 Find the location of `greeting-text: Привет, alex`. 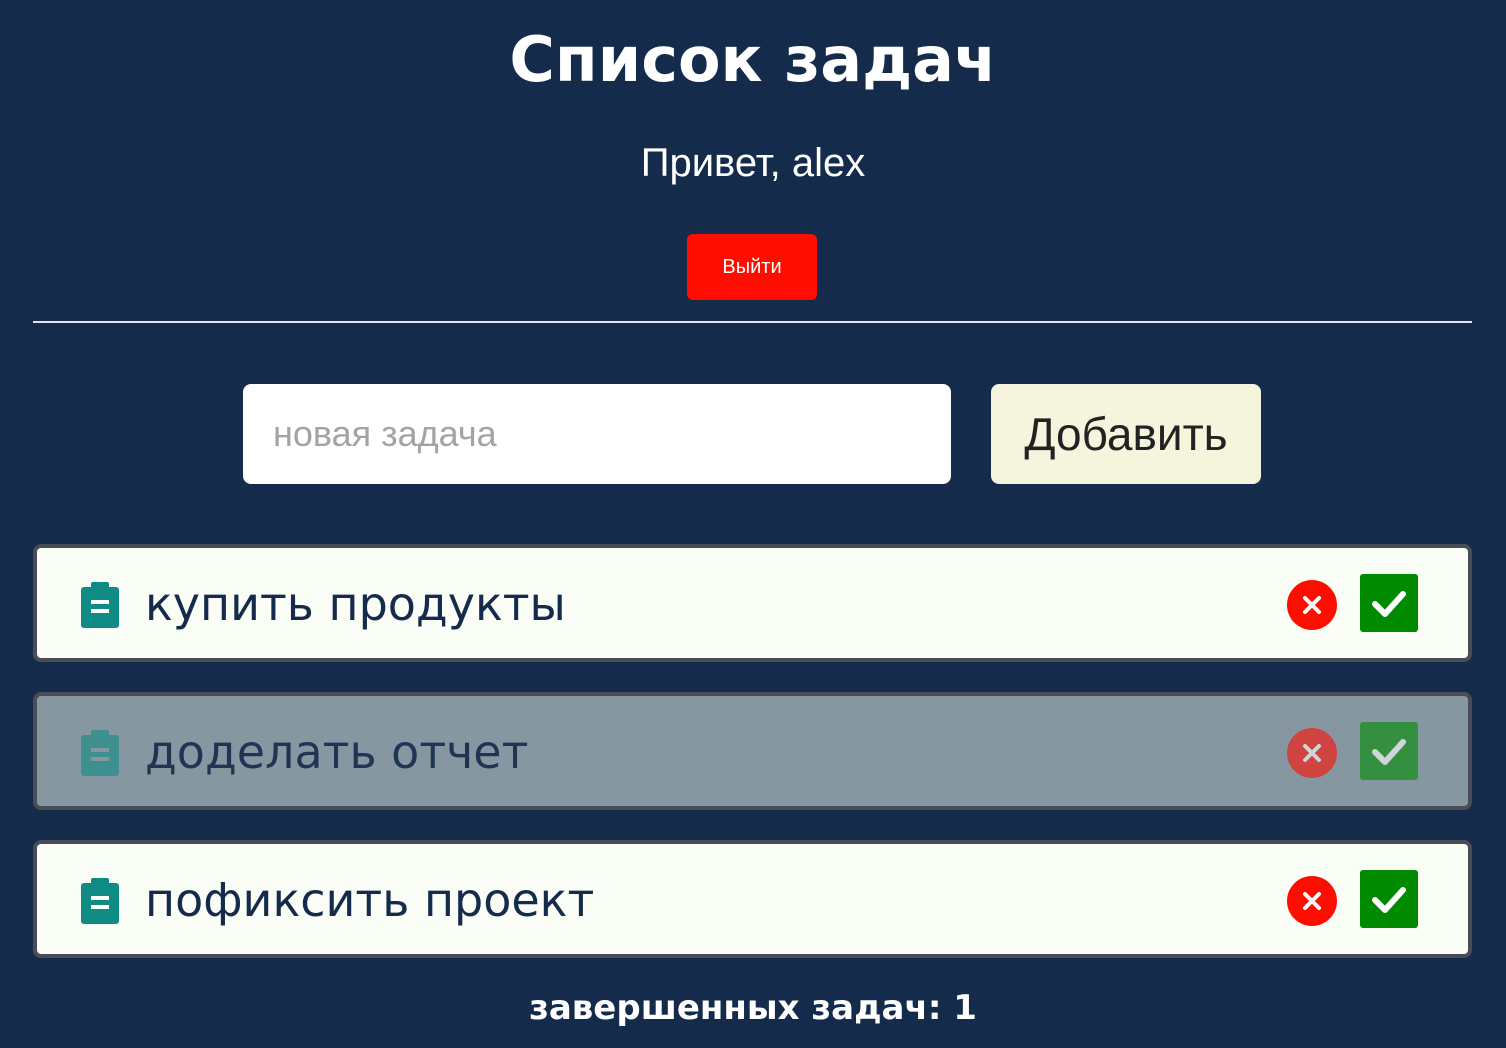

greeting-text: Привет, alex is located at coordinates (753, 163).